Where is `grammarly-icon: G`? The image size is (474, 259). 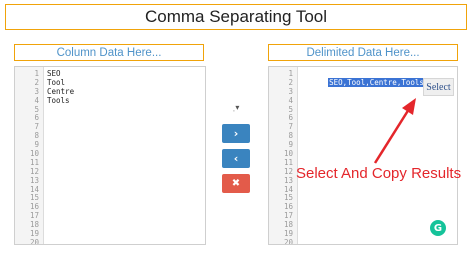
grammarly-icon: G is located at coordinates (438, 228).